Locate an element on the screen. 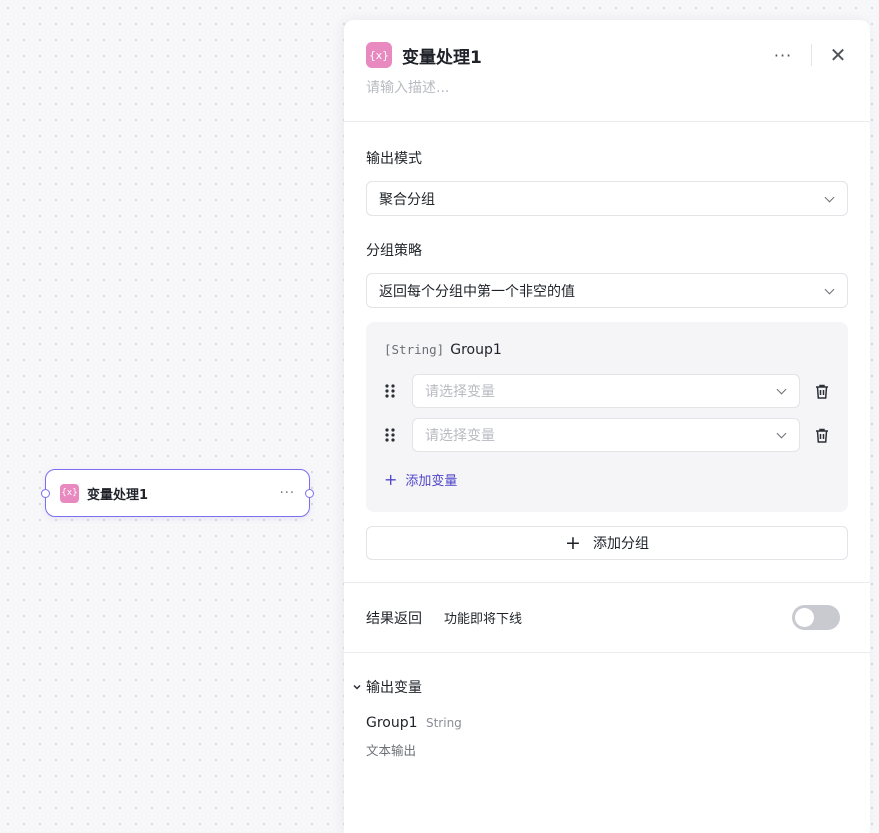  result-return-toggle is located at coordinates (816, 617).